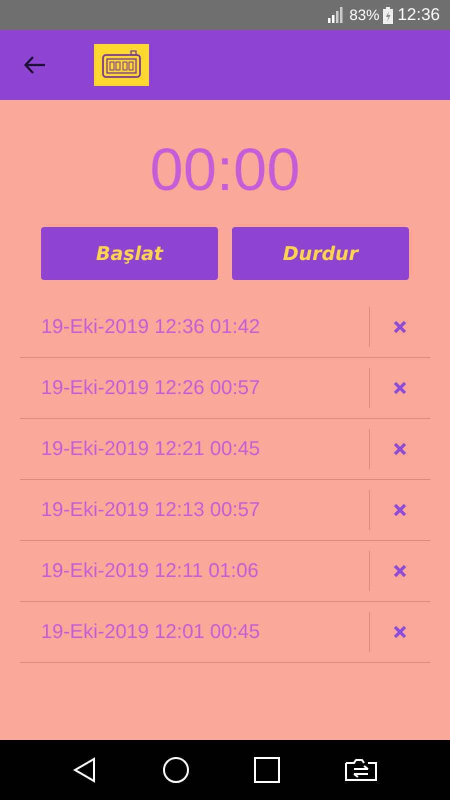  What do you see at coordinates (335, 15) in the screenshot?
I see `signal-icon` at bounding box center [335, 15].